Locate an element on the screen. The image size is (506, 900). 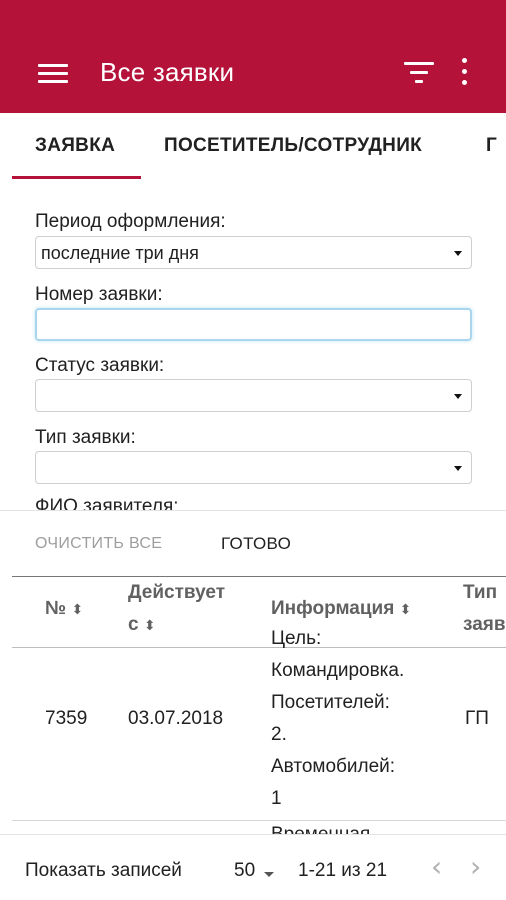
done-button: ГОТОВО is located at coordinates (256, 544).